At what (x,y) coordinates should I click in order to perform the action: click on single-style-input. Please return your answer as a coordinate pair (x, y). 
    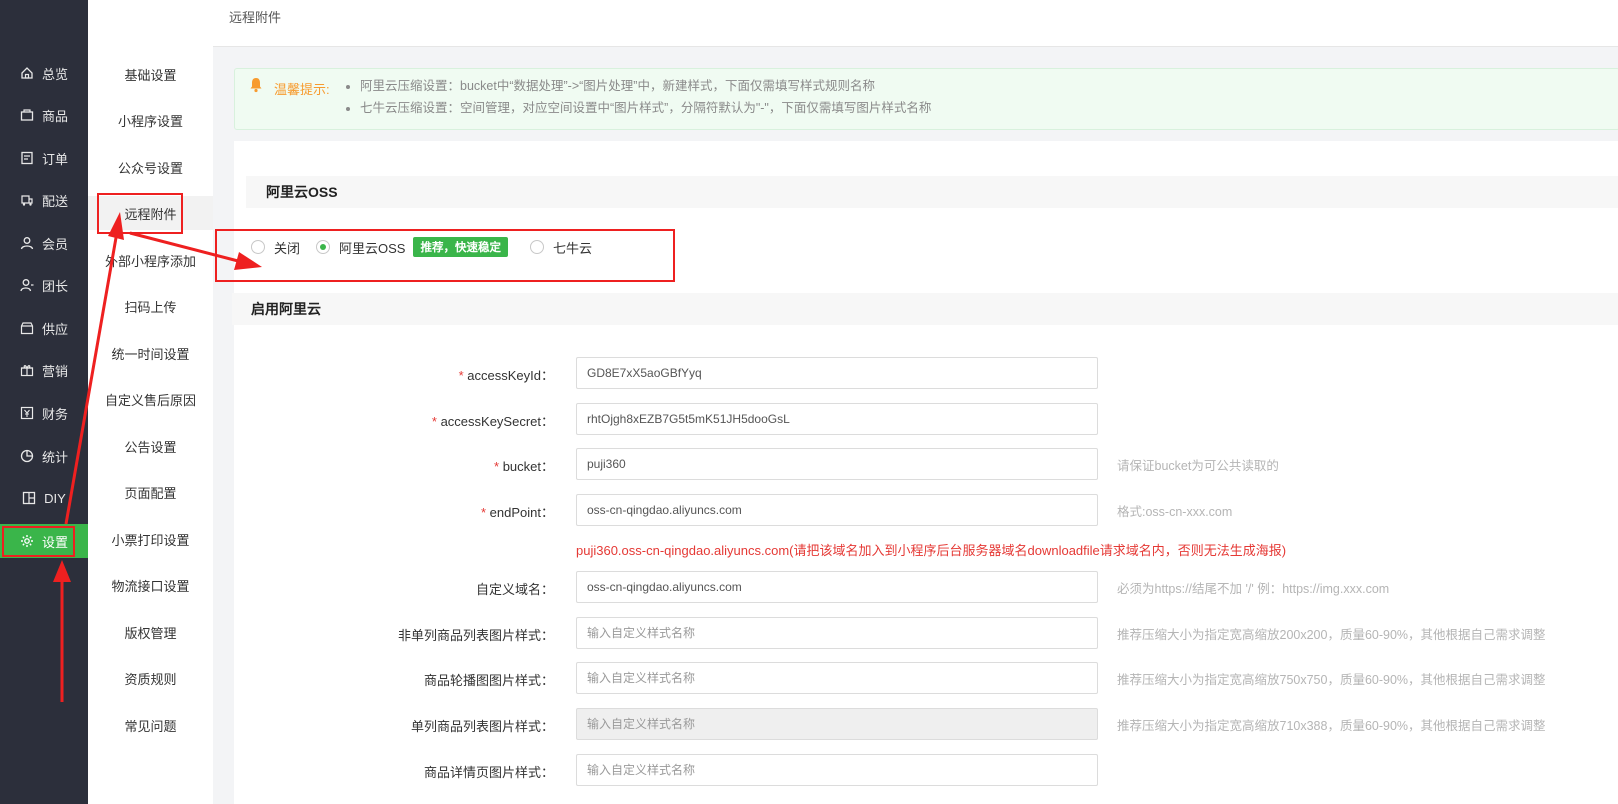
    Looking at the image, I should click on (837, 724).